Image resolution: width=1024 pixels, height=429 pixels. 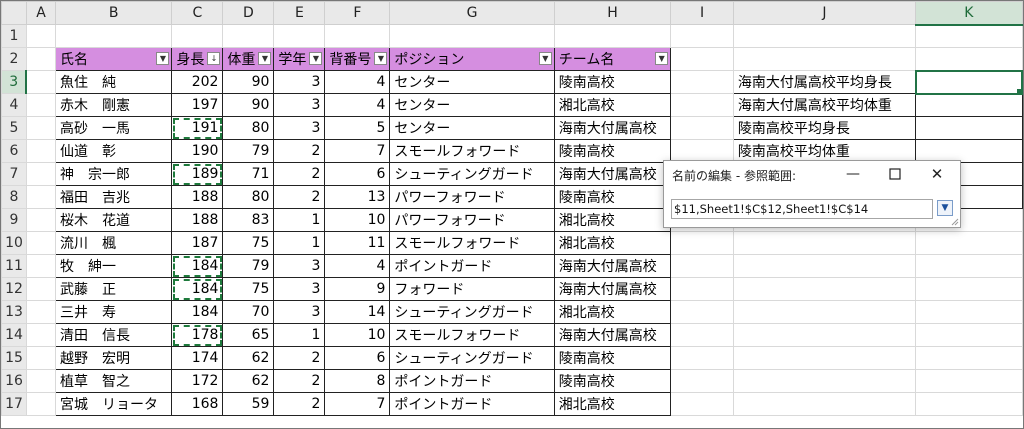 What do you see at coordinates (14, 358) in the screenshot?
I see `row-header: 15` at bounding box center [14, 358].